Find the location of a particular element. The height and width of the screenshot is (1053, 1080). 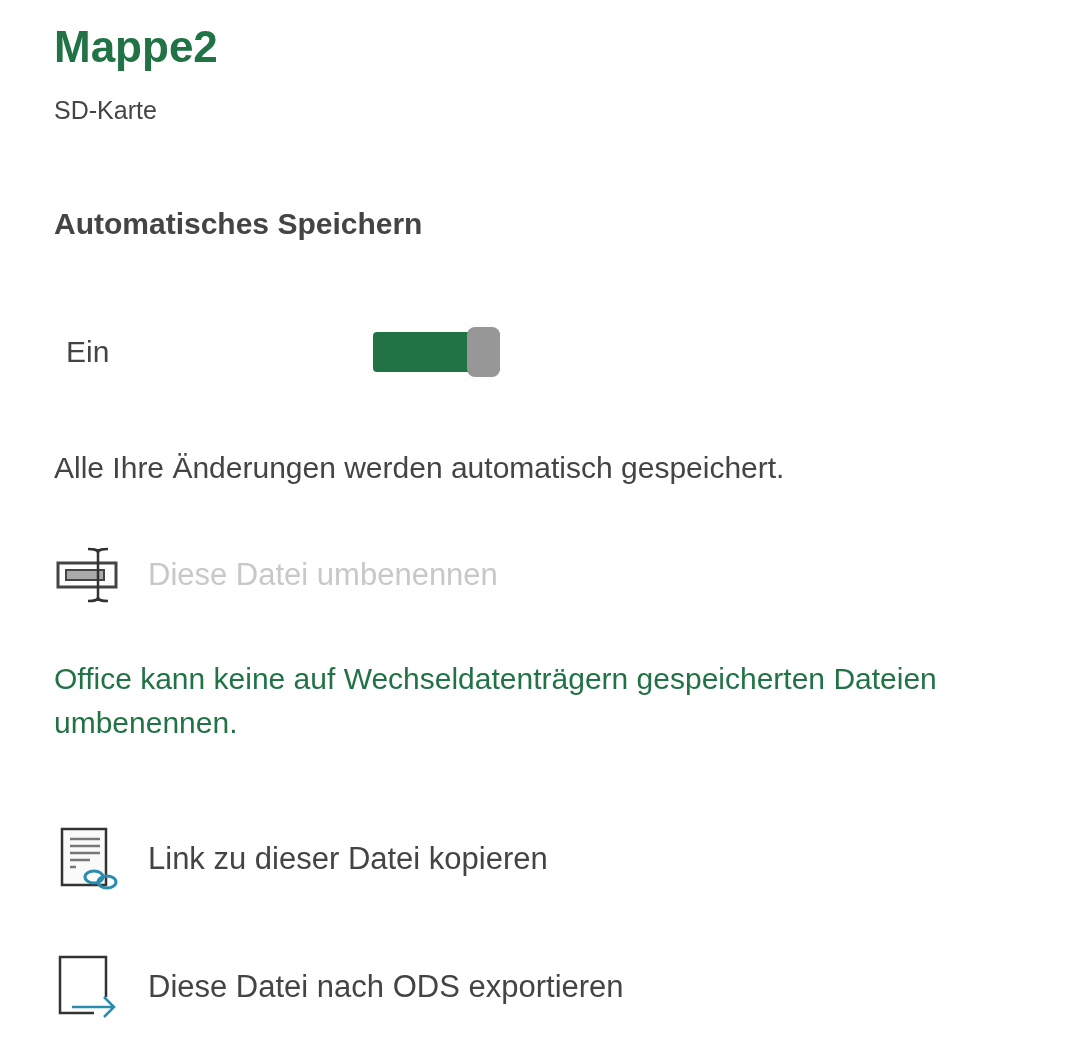

menu-item: Diese Datei nach ODS exportieren is located at coordinates (567, 987).